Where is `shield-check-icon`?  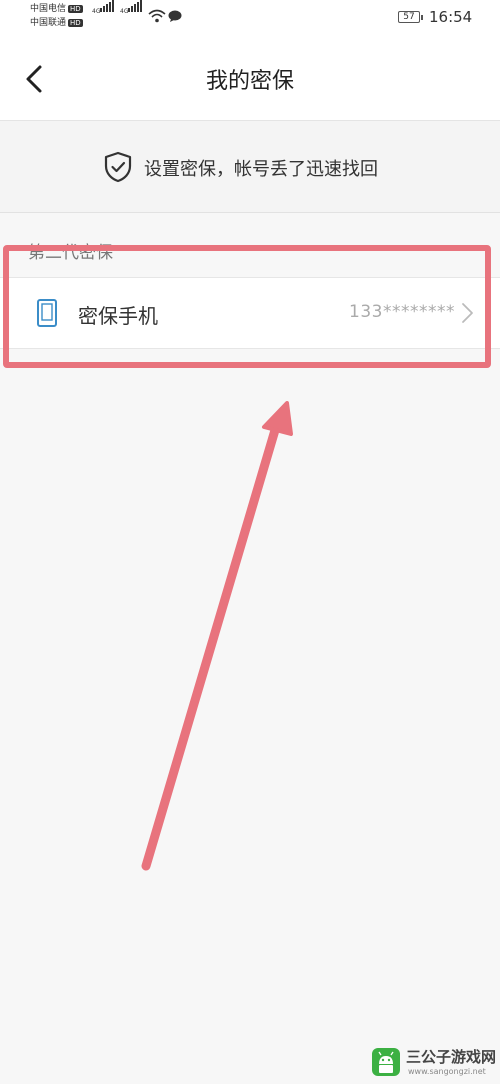
shield-check-icon is located at coordinates (118, 167).